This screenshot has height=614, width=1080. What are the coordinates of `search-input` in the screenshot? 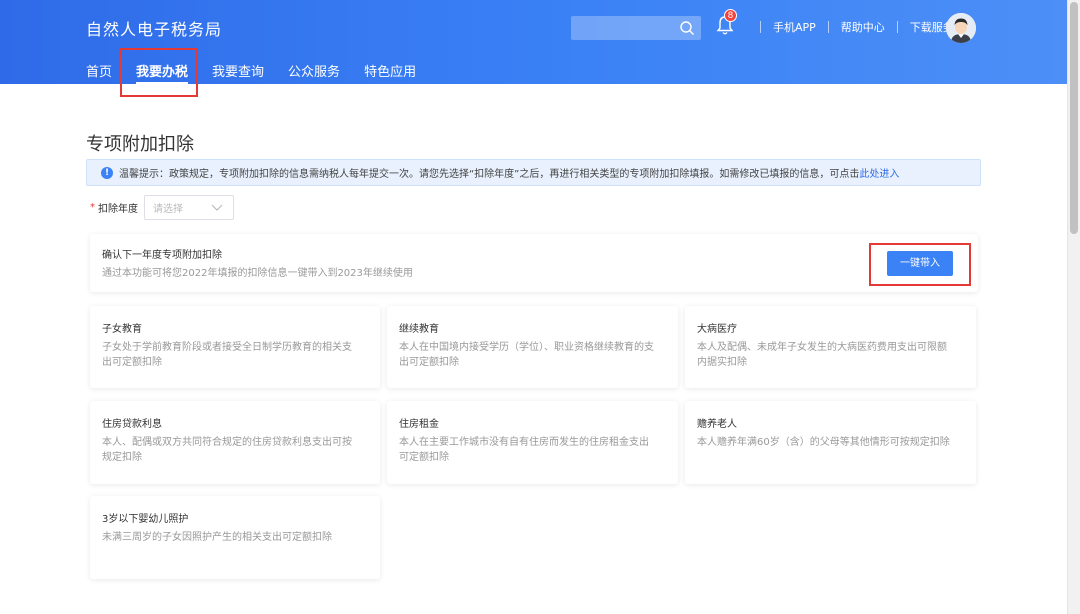 It's located at (636, 28).